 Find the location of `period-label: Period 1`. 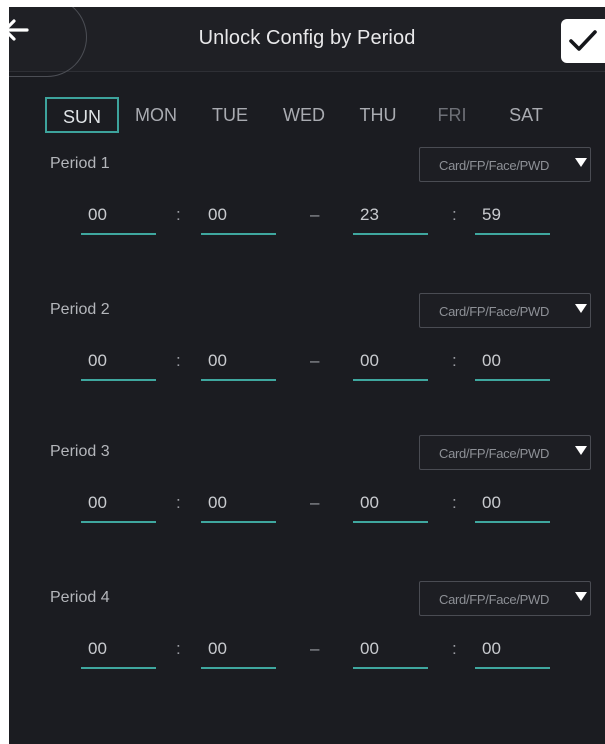

period-label: Period 1 is located at coordinates (80, 163).